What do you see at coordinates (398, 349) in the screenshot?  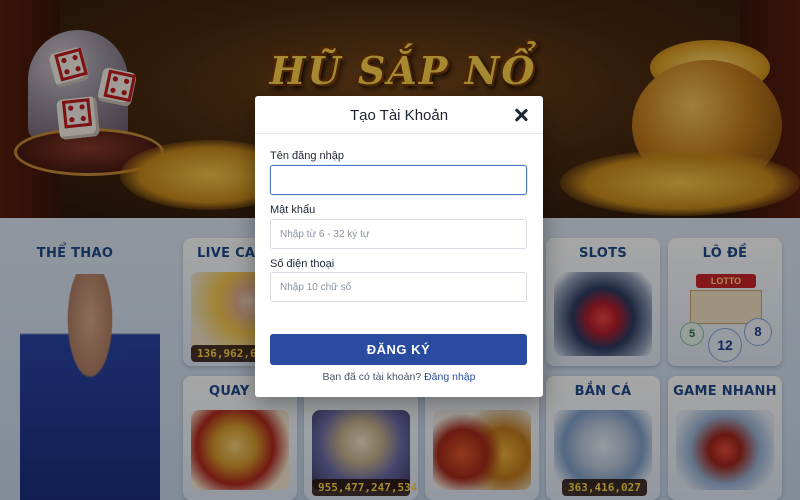 I see `register-button: ĐĂNG KÝ` at bounding box center [398, 349].